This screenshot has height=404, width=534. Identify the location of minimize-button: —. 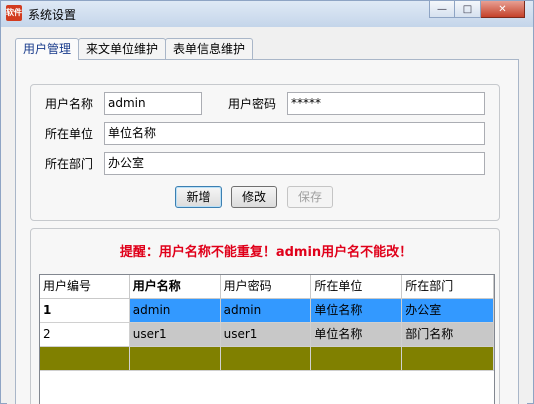
(442, 9).